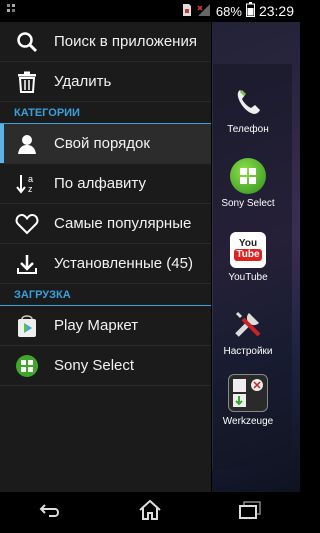 The height and width of the screenshot is (533, 320). Describe the element at coordinates (100, 183) in the screenshot. I see `menu-item-label: По алфавиту` at that location.